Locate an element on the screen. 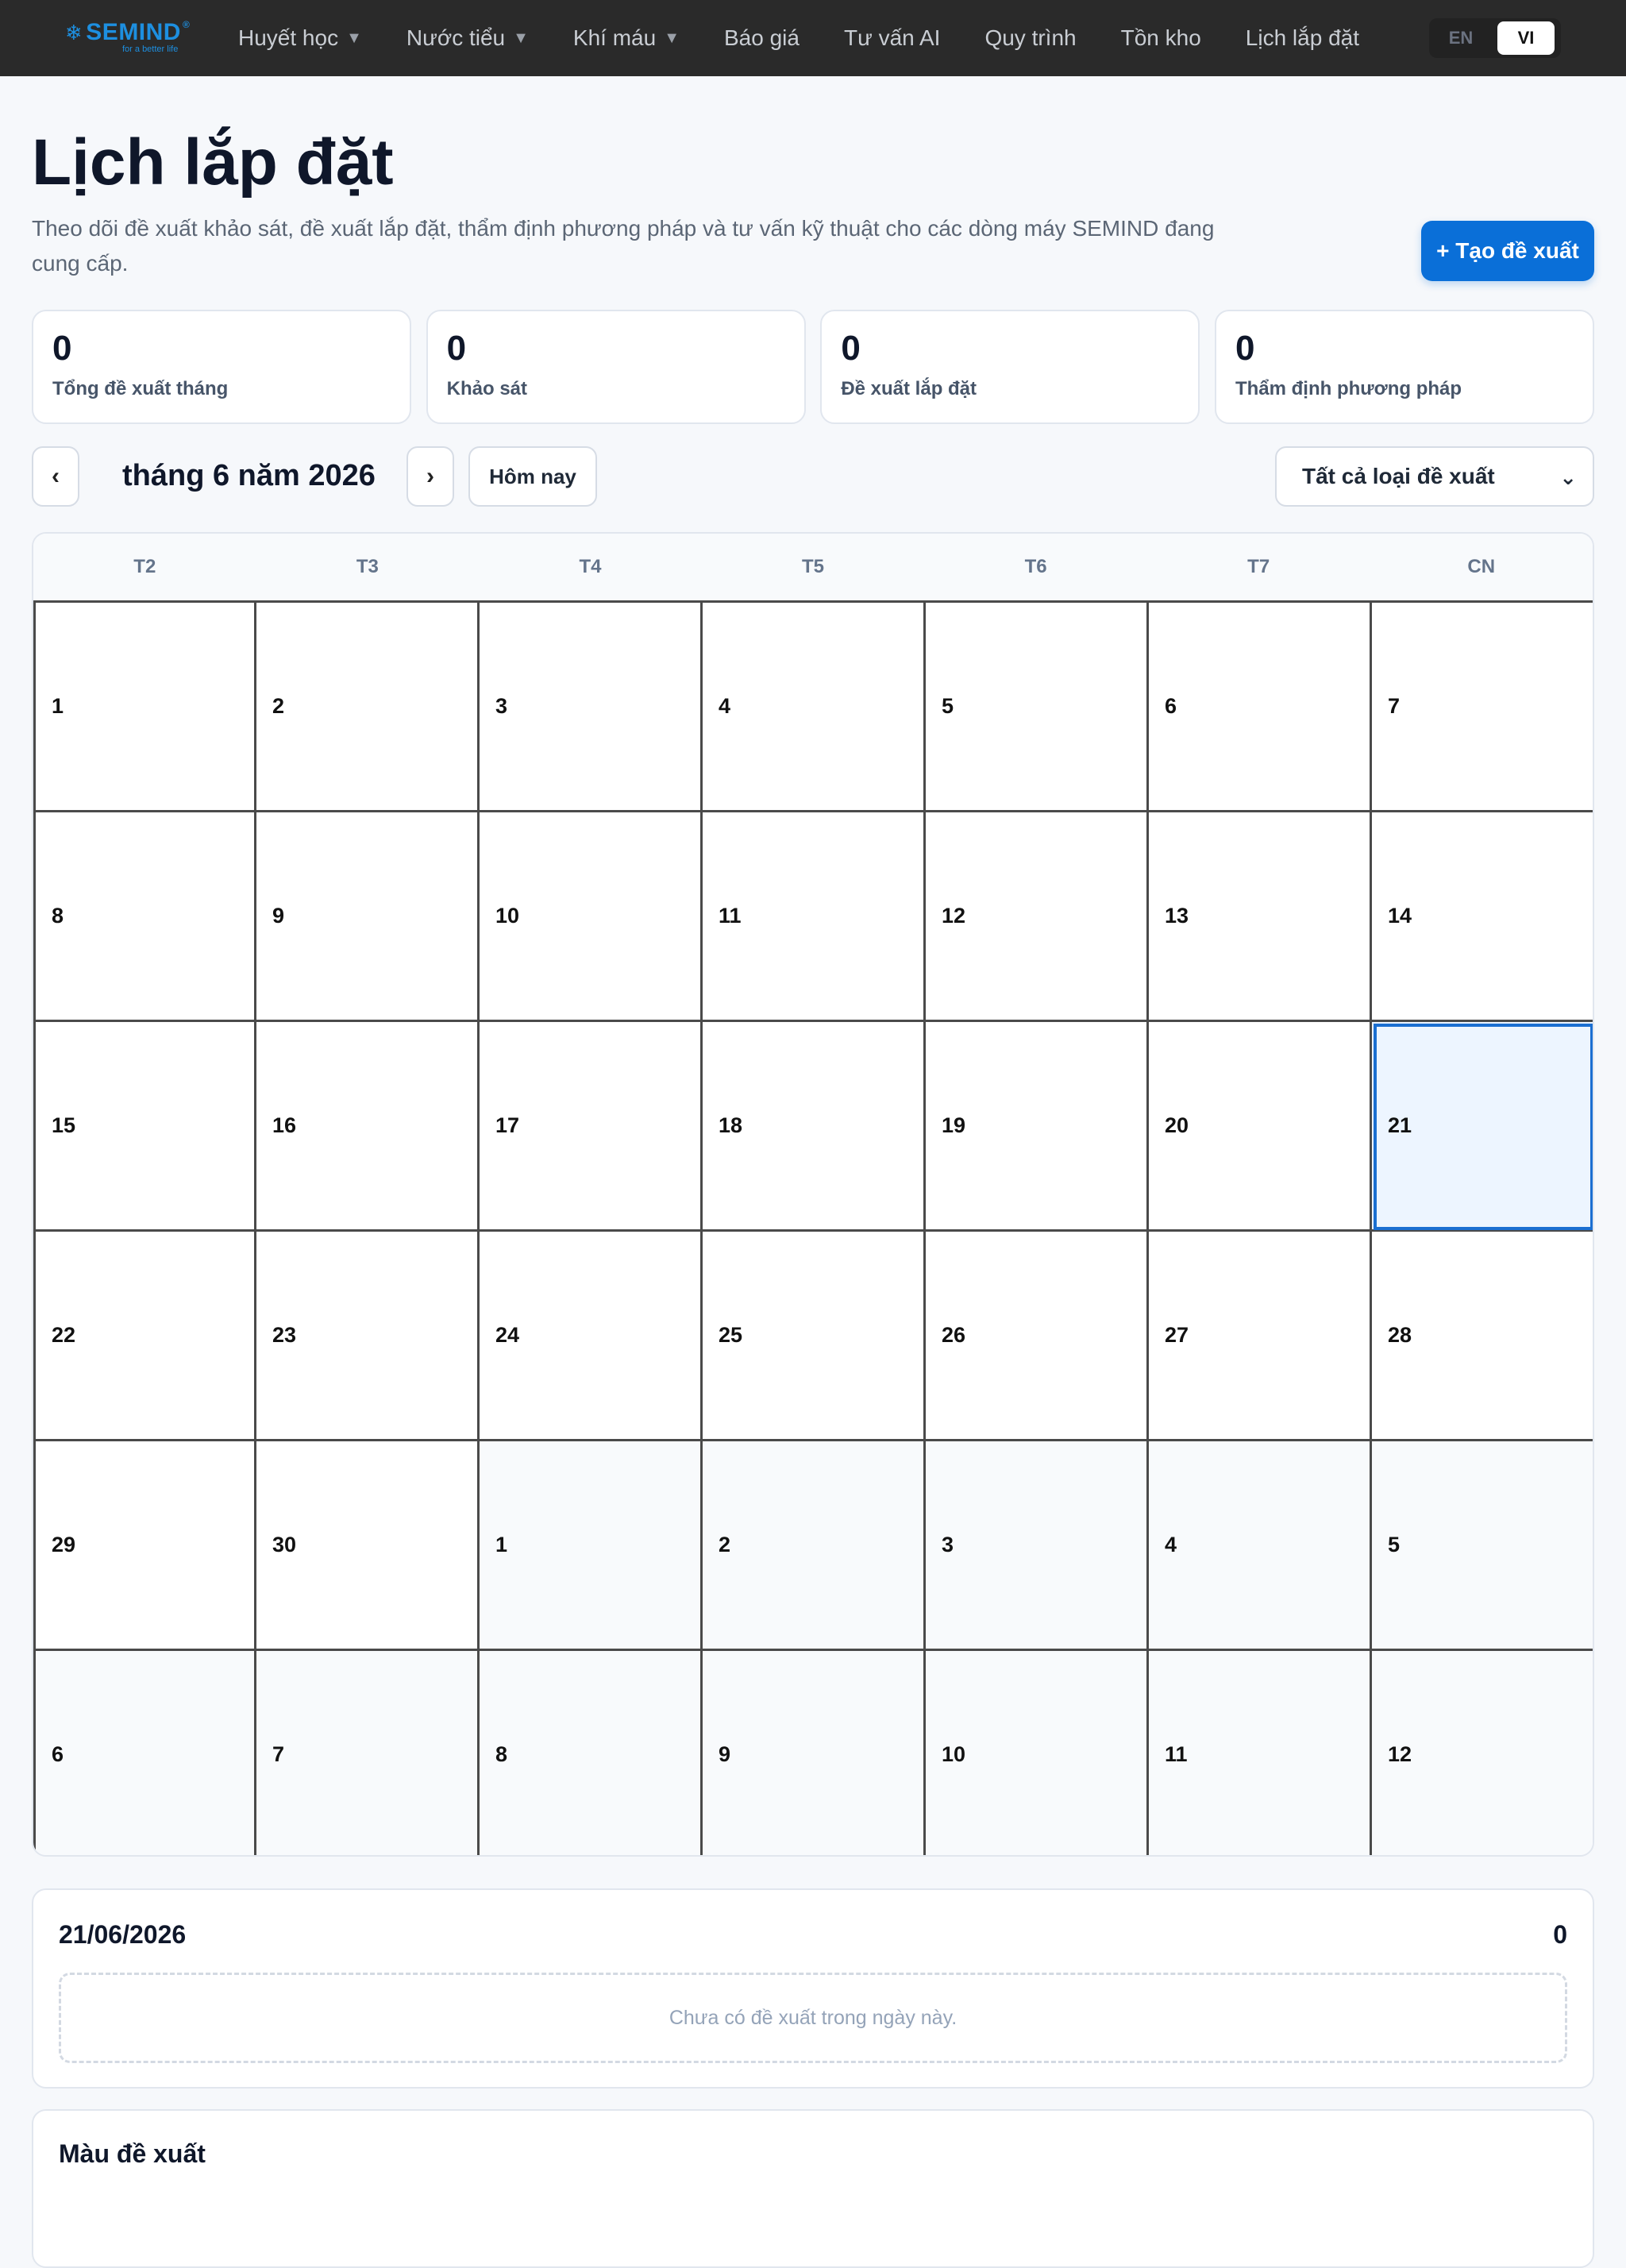 The image size is (1626, 2268). calendar-day: 13 is located at coordinates (1260, 917).